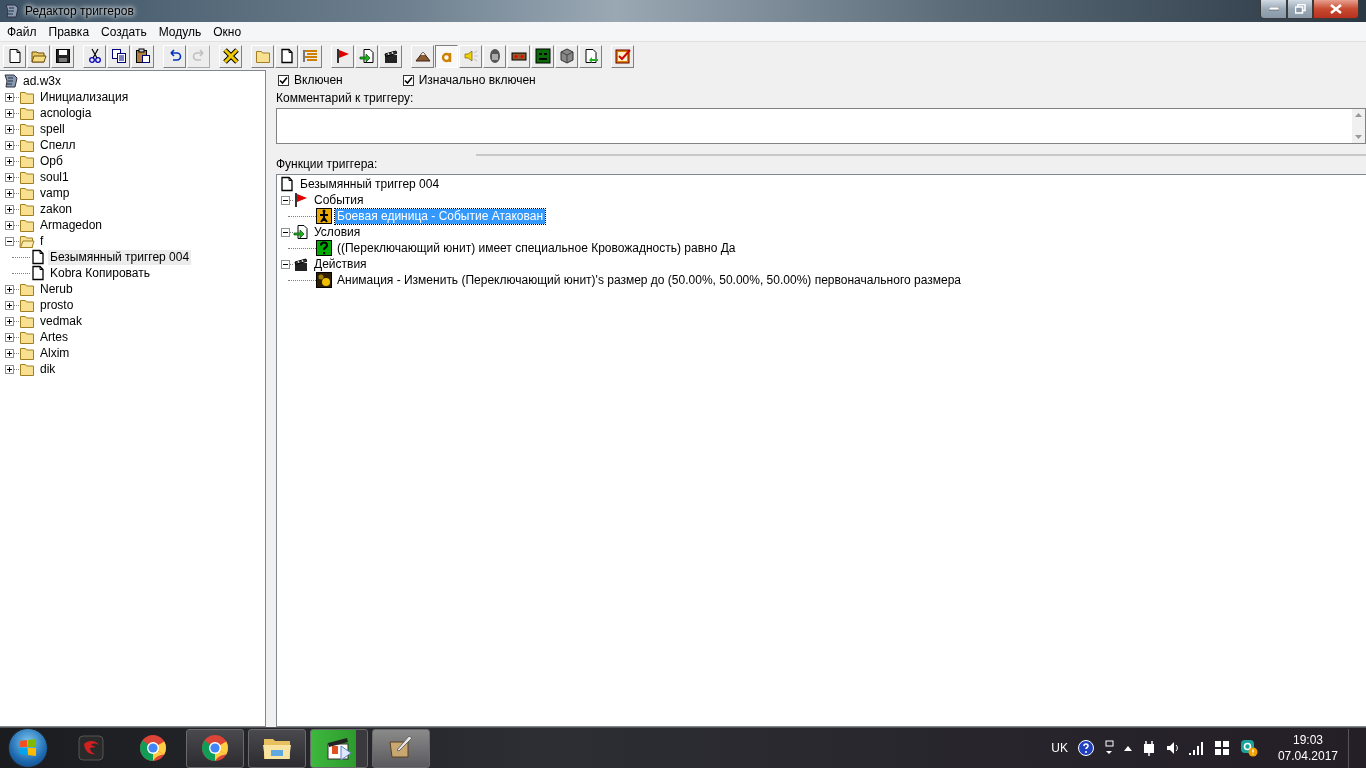  I want to click on caret-up-icon, so click(1127, 748).